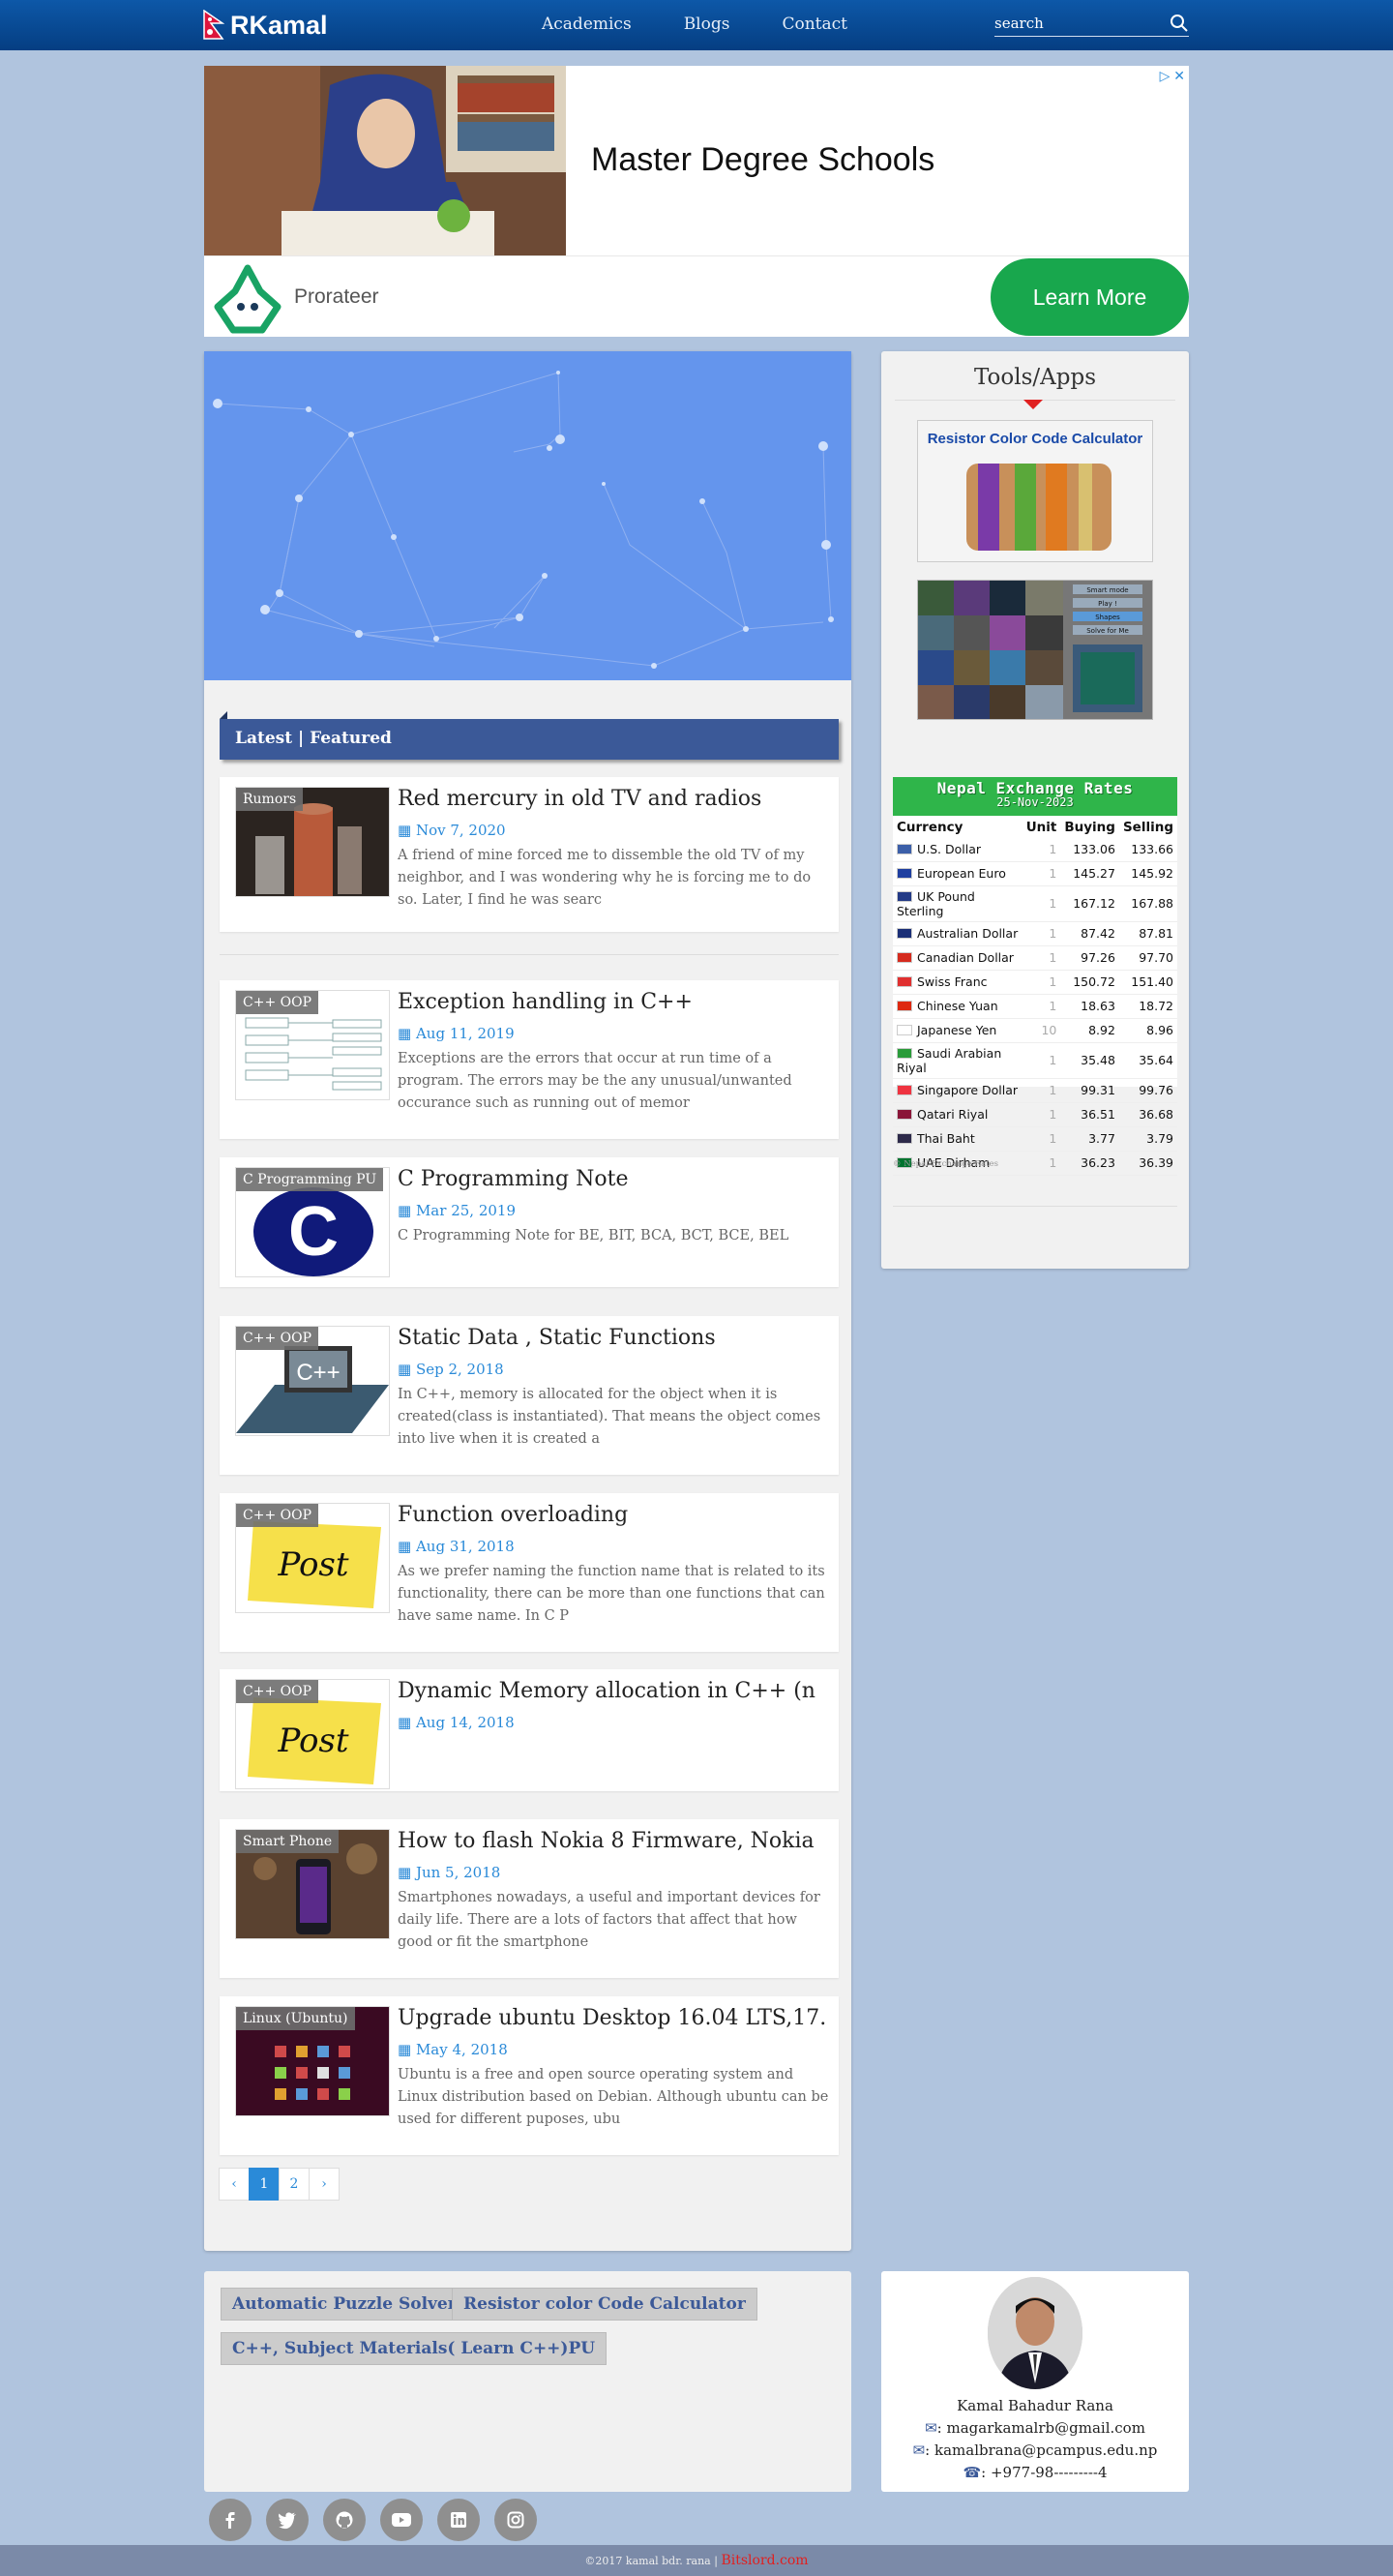  I want to click on post-category: C Programming PU, so click(310, 1179).